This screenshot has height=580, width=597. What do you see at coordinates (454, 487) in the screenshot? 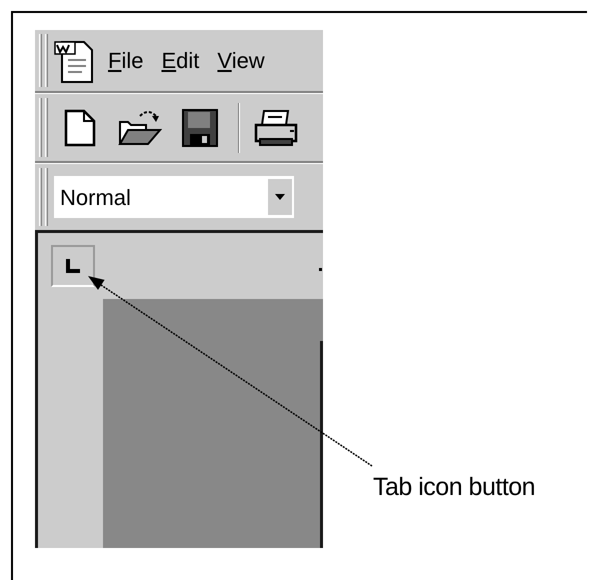
I see `annotation-label: Tab icon button` at bounding box center [454, 487].